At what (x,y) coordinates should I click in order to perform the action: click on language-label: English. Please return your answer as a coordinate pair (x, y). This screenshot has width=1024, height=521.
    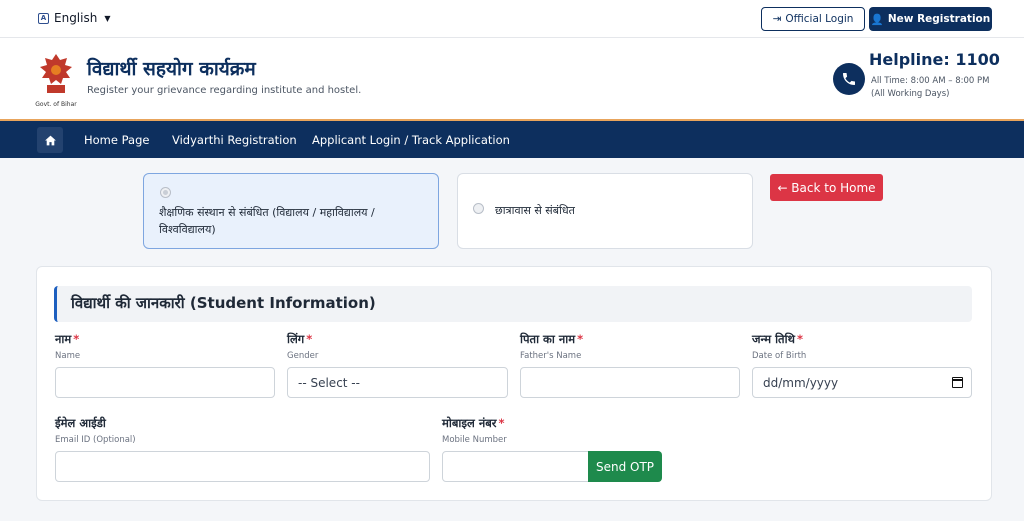
    Looking at the image, I should click on (76, 18).